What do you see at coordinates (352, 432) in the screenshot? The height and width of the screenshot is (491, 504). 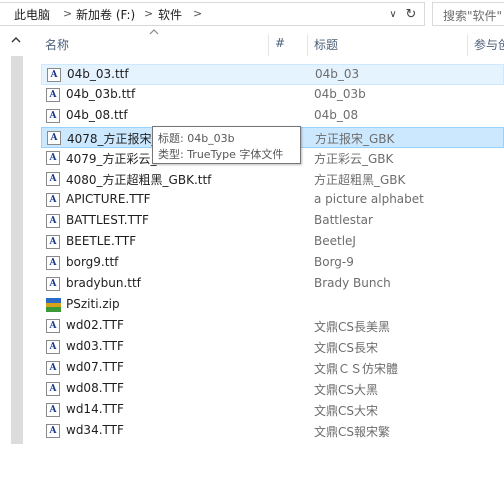 I see `file-title: 文鼎CS報宋繁` at bounding box center [352, 432].